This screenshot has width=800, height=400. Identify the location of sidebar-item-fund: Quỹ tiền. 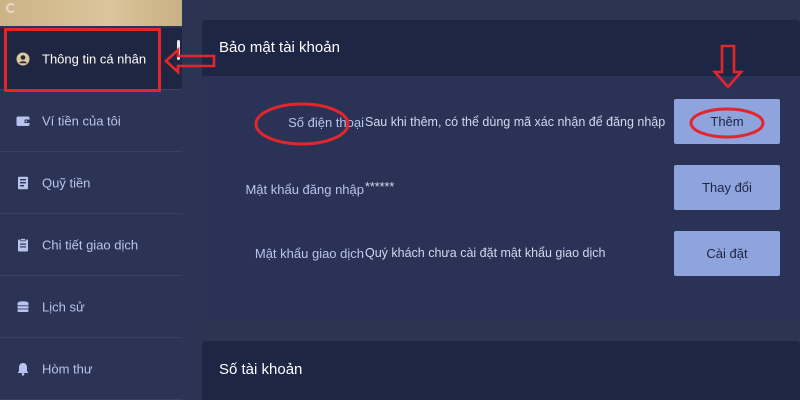
(91, 183).